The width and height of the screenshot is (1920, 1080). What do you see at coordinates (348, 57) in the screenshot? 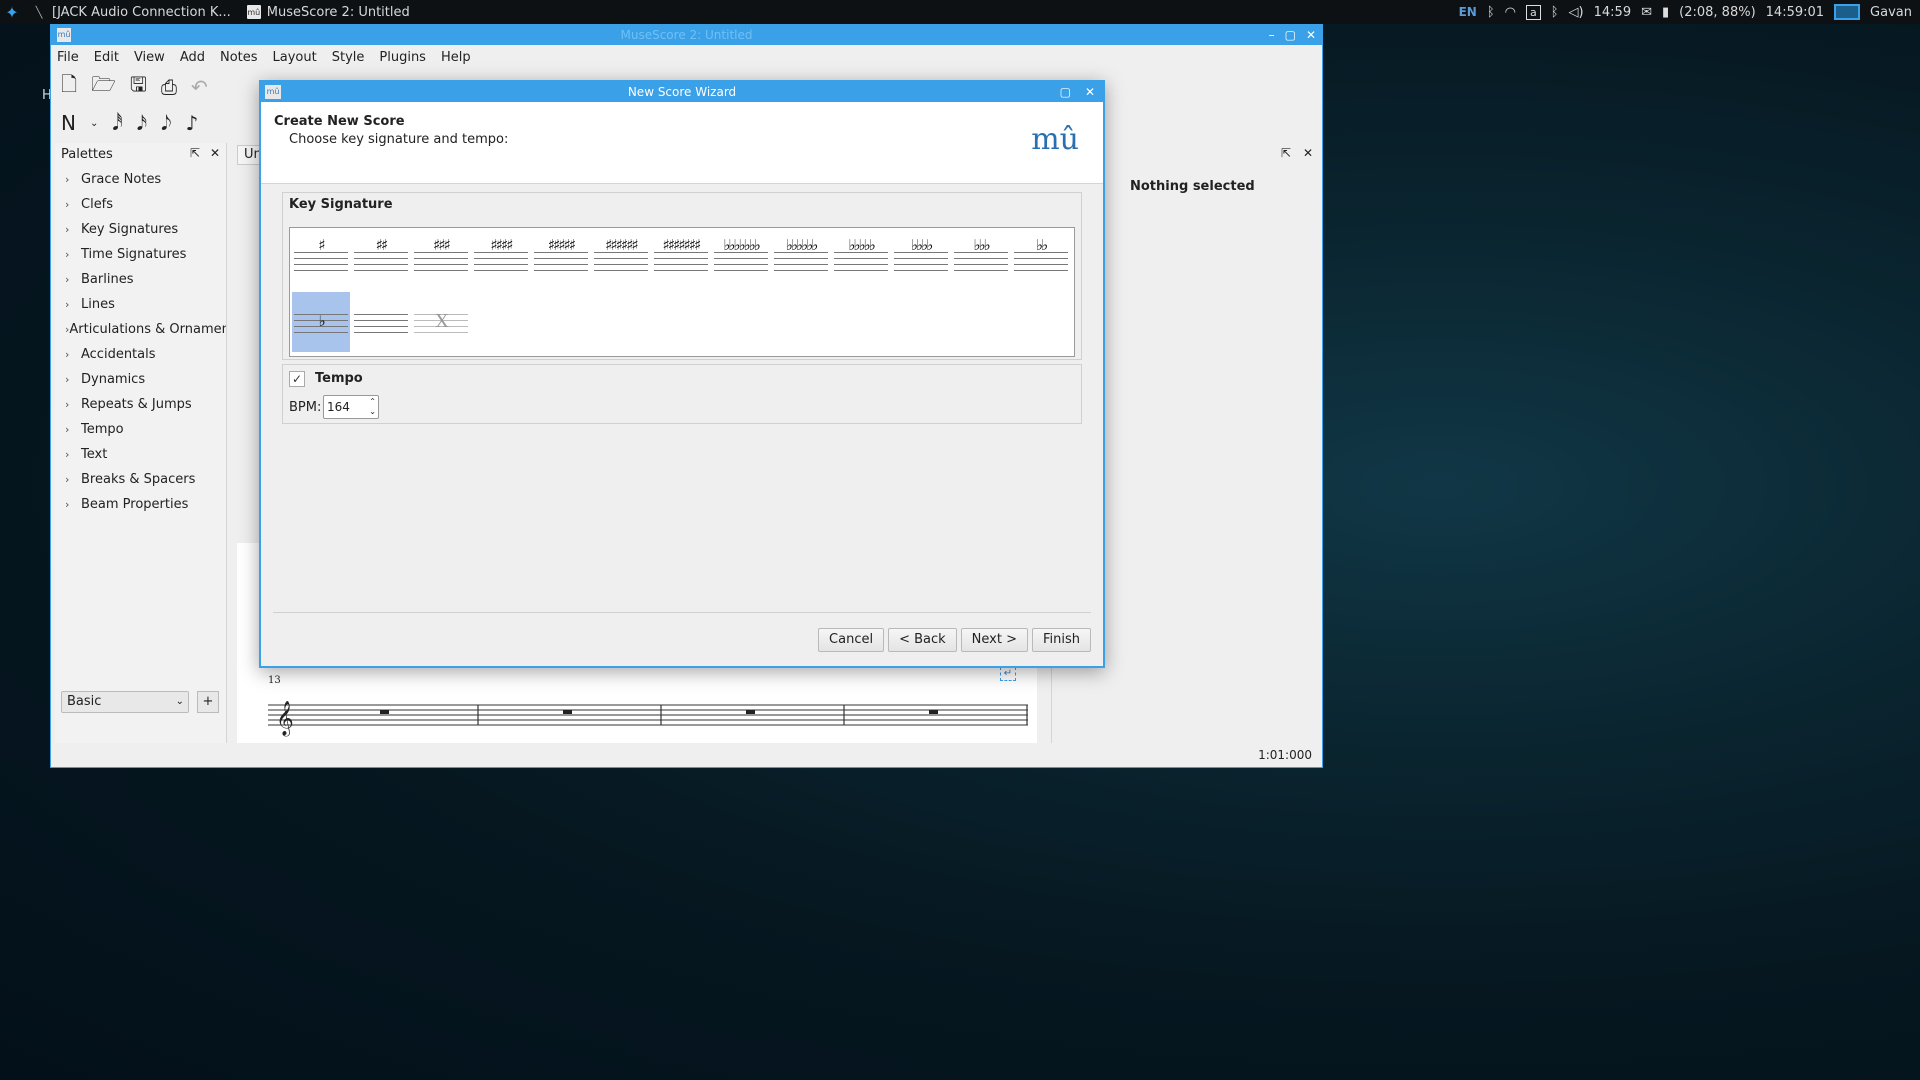
I see `menu-style: Style` at bounding box center [348, 57].